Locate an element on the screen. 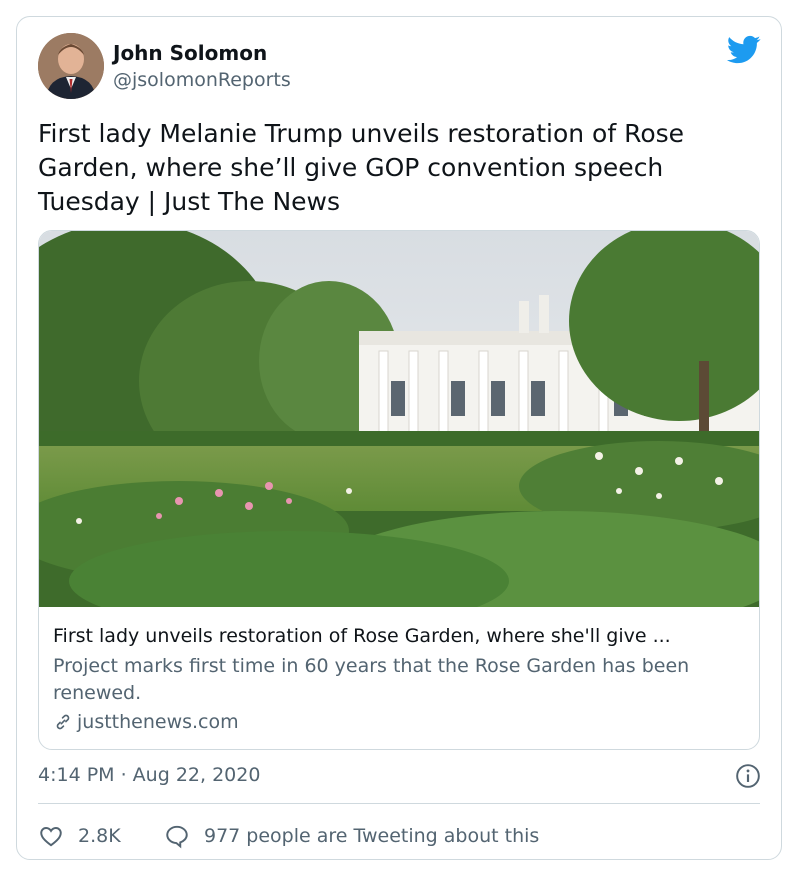 The height and width of the screenshot is (878, 800). tweet-timestamp: 4:14 PM · Aug 22, 2020 is located at coordinates (149, 775).